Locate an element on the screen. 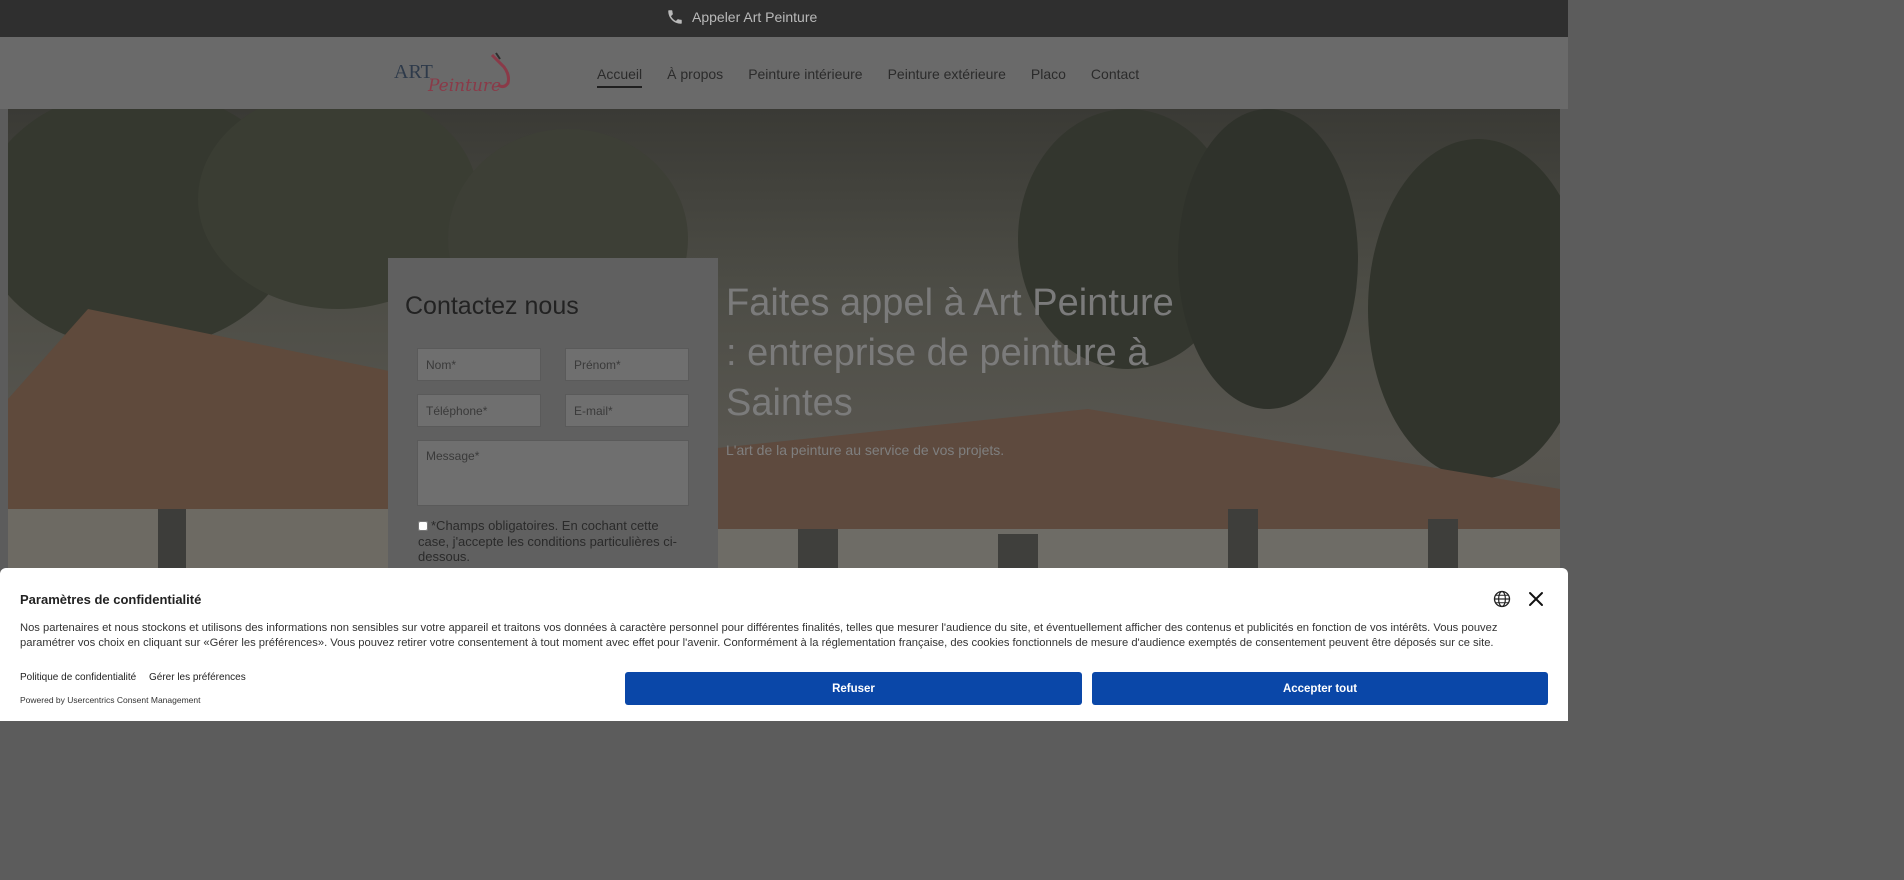  telephone-input is located at coordinates (479, 410).